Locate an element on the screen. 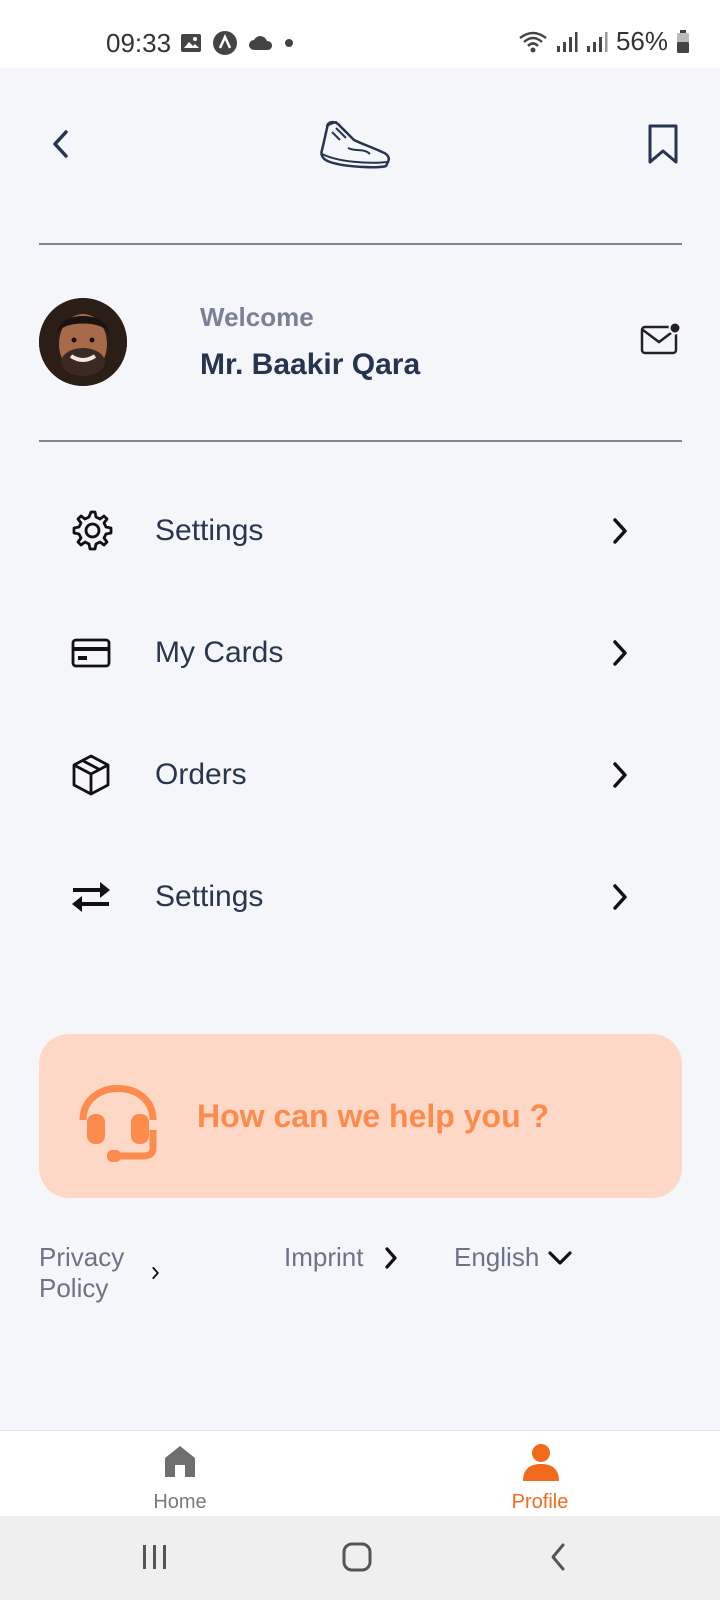 The image size is (720, 1600). bottom-nav: Home Profile is located at coordinates (360, 1473).